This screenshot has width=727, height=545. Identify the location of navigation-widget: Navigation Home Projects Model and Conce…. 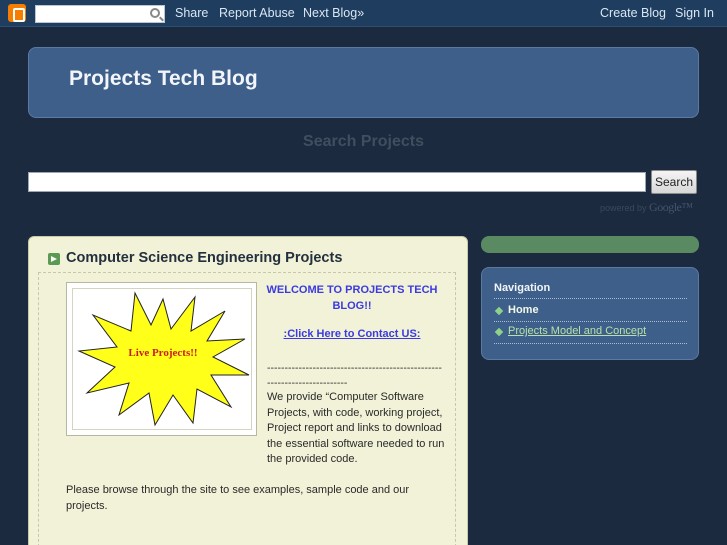
(590, 313).